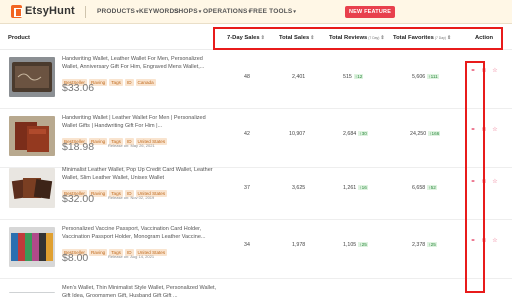 This screenshot has width=512, height=300. Describe the element at coordinates (432, 187) in the screenshot. I see `favorites-delta: ↑52` at that location.